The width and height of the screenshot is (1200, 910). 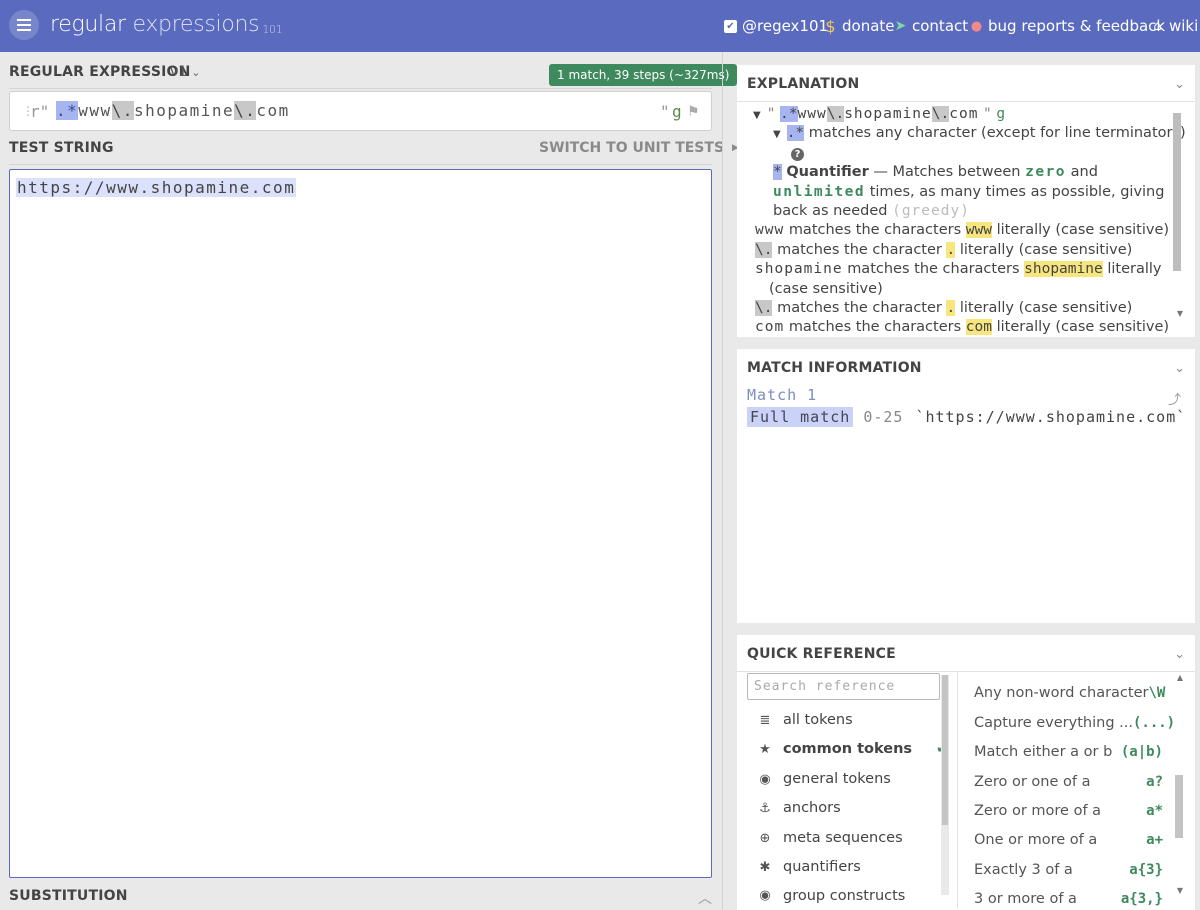 I want to click on tree-token: shopamine, so click(x=888, y=114).